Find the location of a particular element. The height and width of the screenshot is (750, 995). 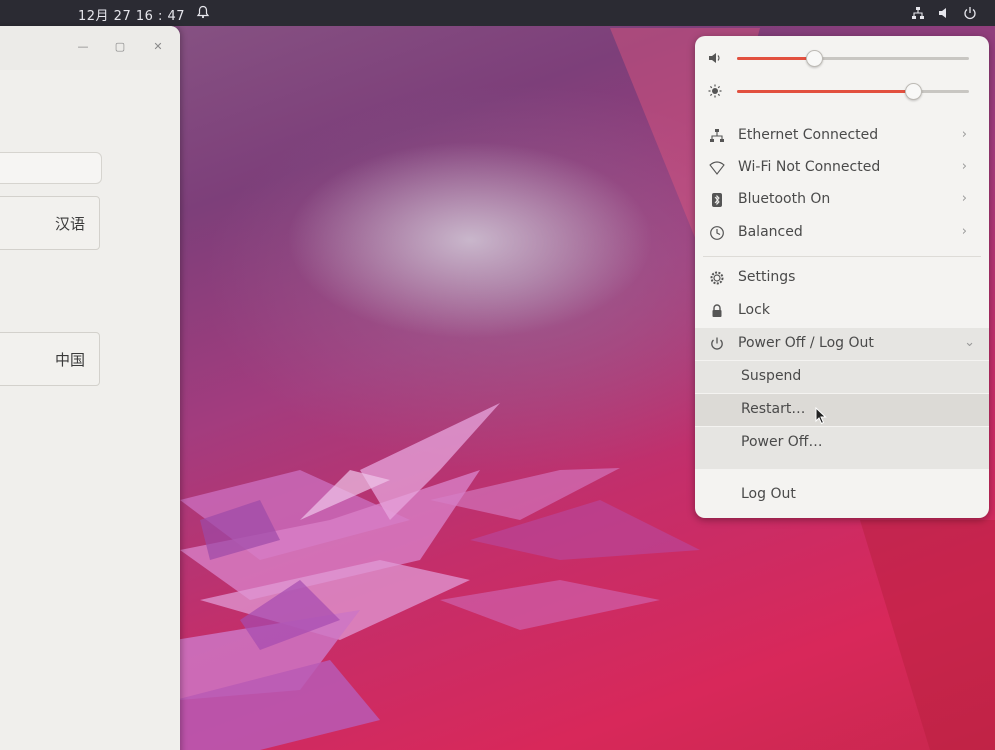

menu-item-settings: Settings is located at coordinates (842, 278).